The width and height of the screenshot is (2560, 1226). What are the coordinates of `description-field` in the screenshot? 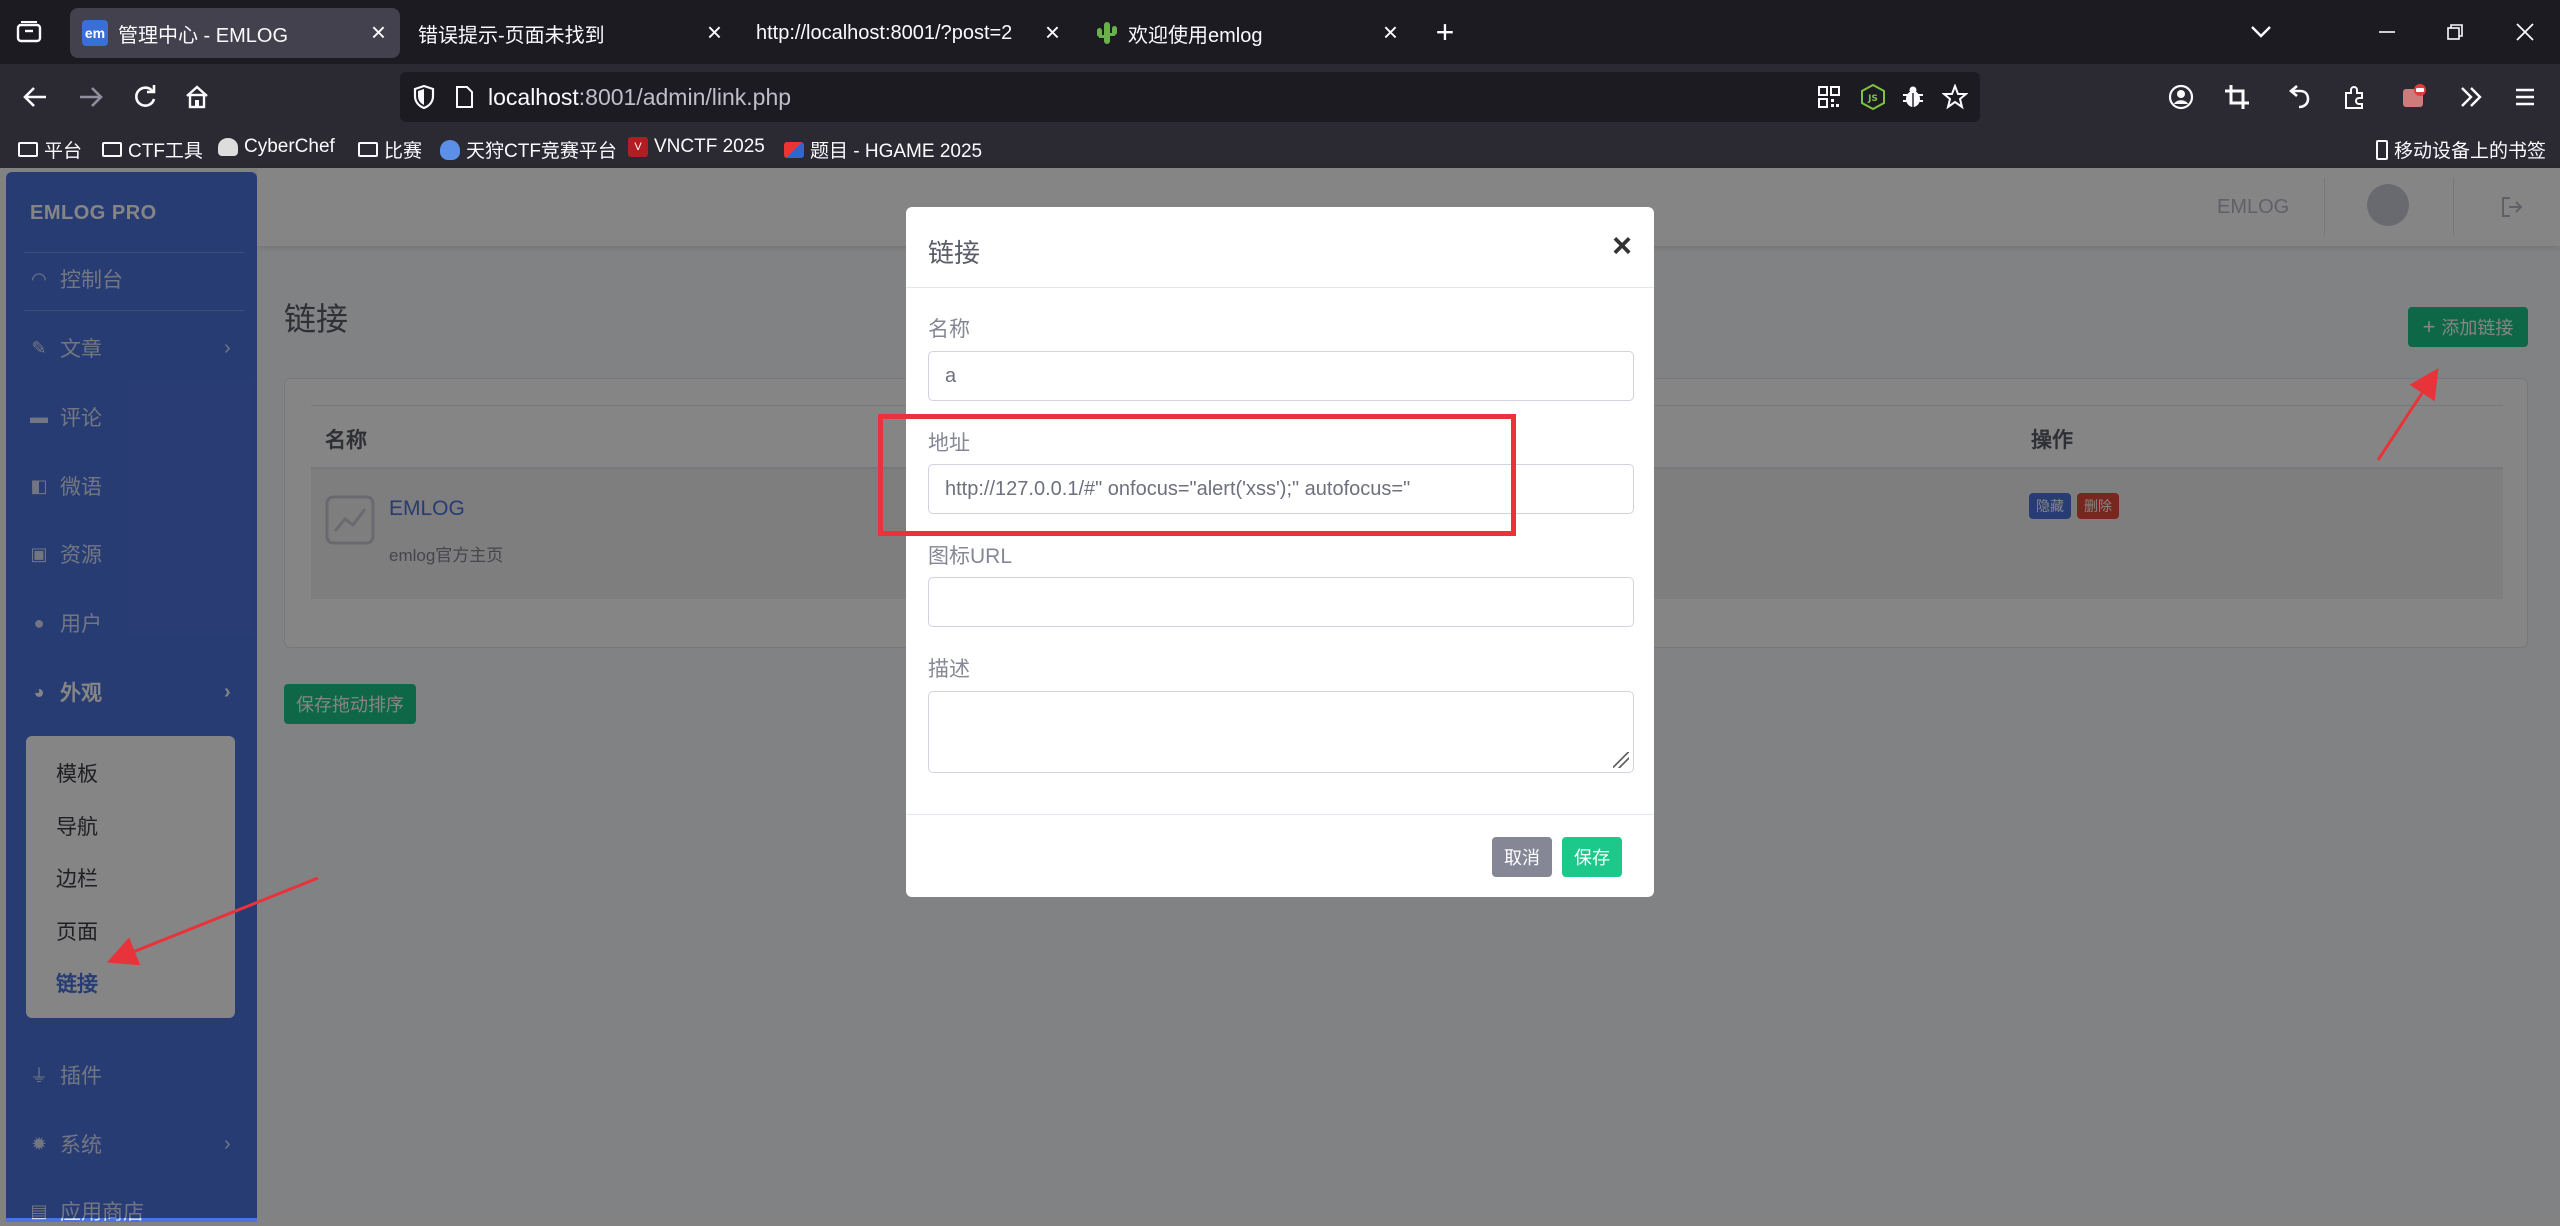 It's located at (1281, 732).